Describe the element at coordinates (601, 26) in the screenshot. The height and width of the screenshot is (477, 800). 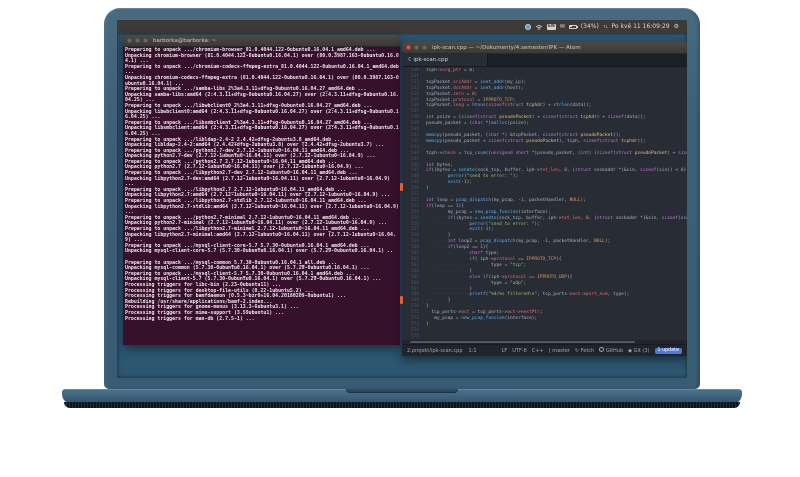
I see `system-tray: EN ✉ (34%) ↑↓ Po kvě 11 16:09:29 ⚙` at that location.